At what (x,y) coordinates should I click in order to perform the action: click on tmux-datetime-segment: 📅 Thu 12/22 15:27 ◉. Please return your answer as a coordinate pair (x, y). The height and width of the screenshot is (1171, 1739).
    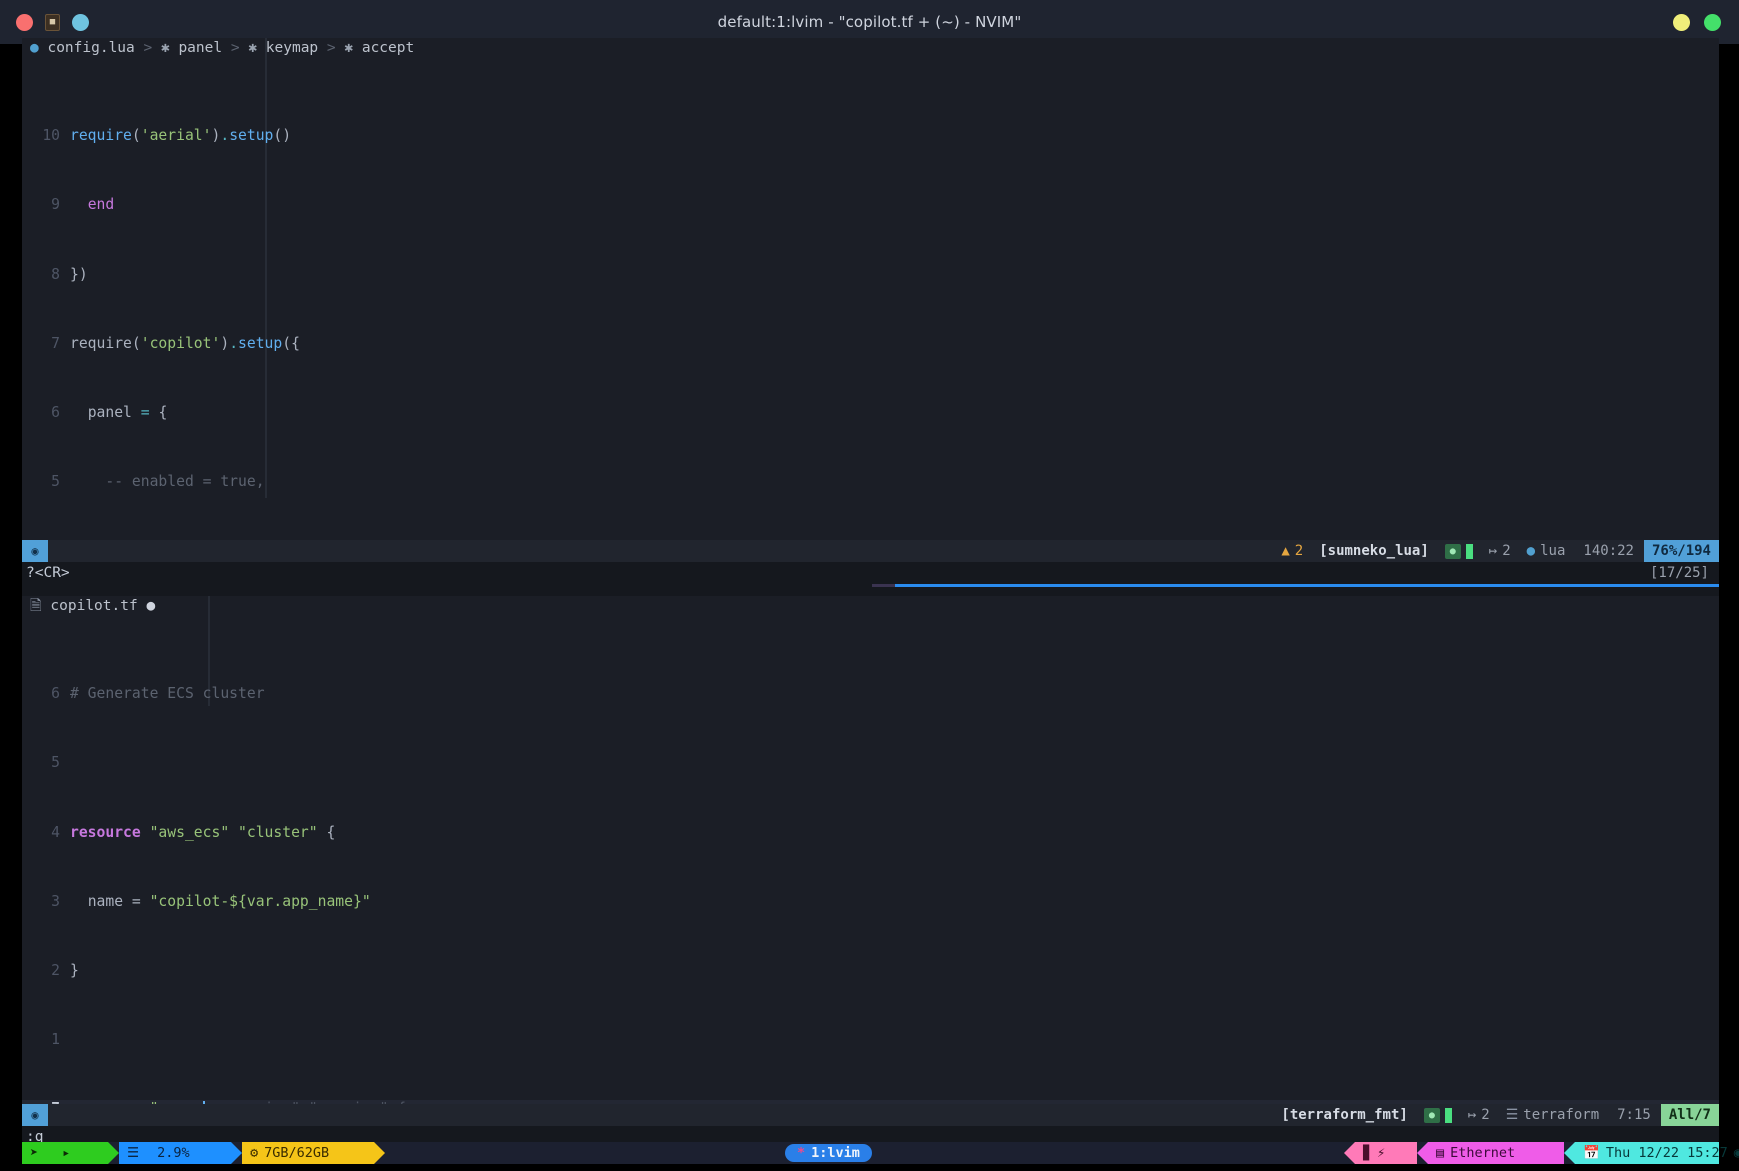
    Looking at the image, I should click on (1657, 1153).